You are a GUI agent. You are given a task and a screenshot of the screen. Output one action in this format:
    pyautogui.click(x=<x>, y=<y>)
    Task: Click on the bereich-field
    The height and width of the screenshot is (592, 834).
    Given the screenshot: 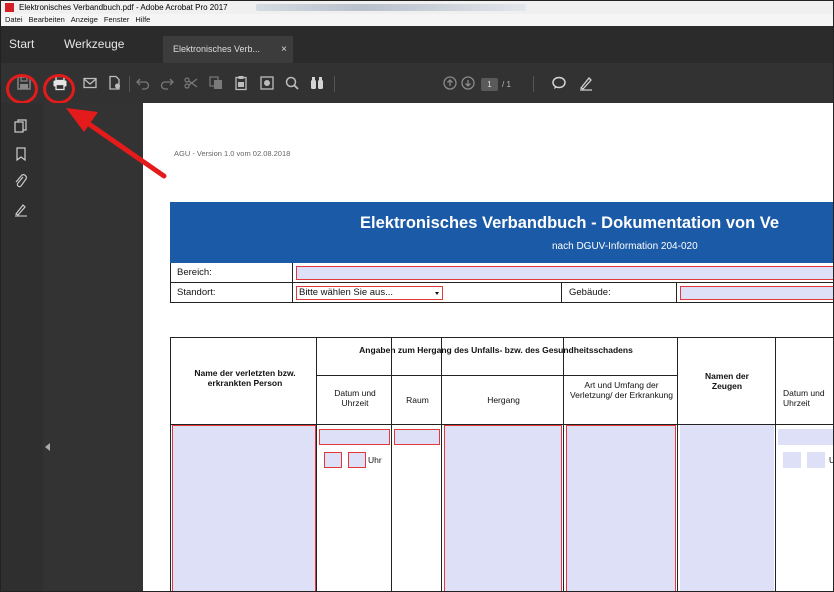 What is the action you would take?
    pyautogui.click(x=564, y=273)
    